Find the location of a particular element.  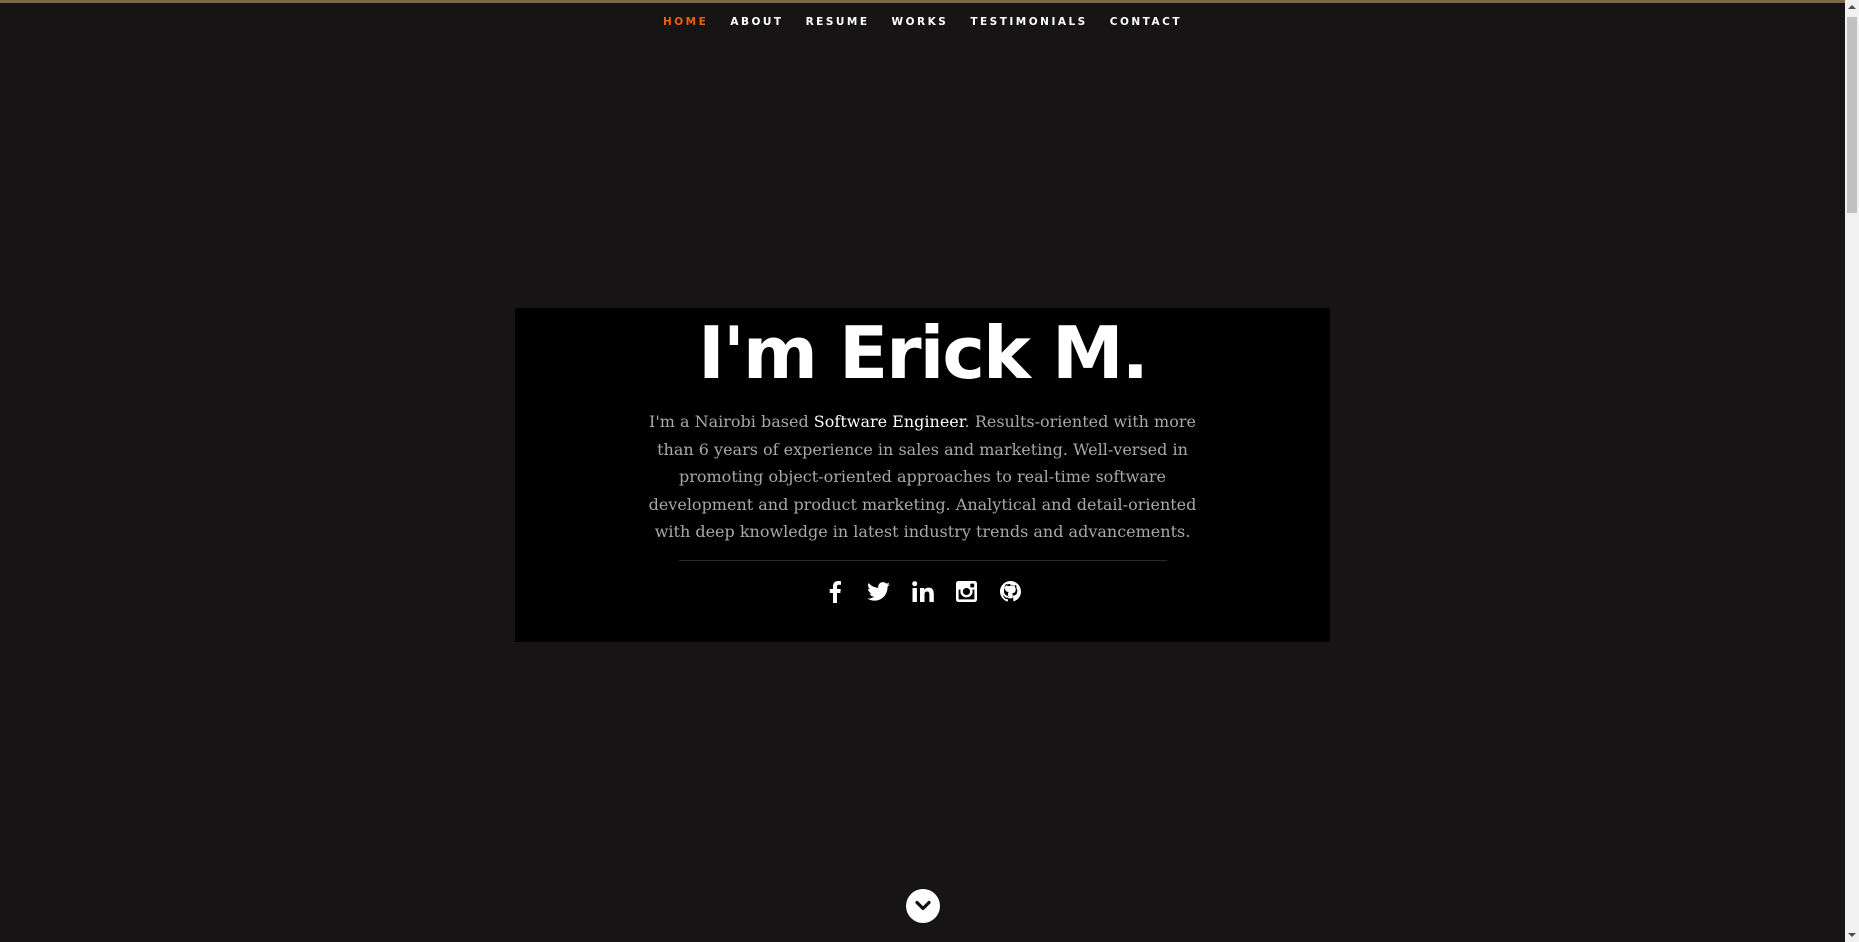

nav-link-contact: CONTACT is located at coordinates (1146, 22).